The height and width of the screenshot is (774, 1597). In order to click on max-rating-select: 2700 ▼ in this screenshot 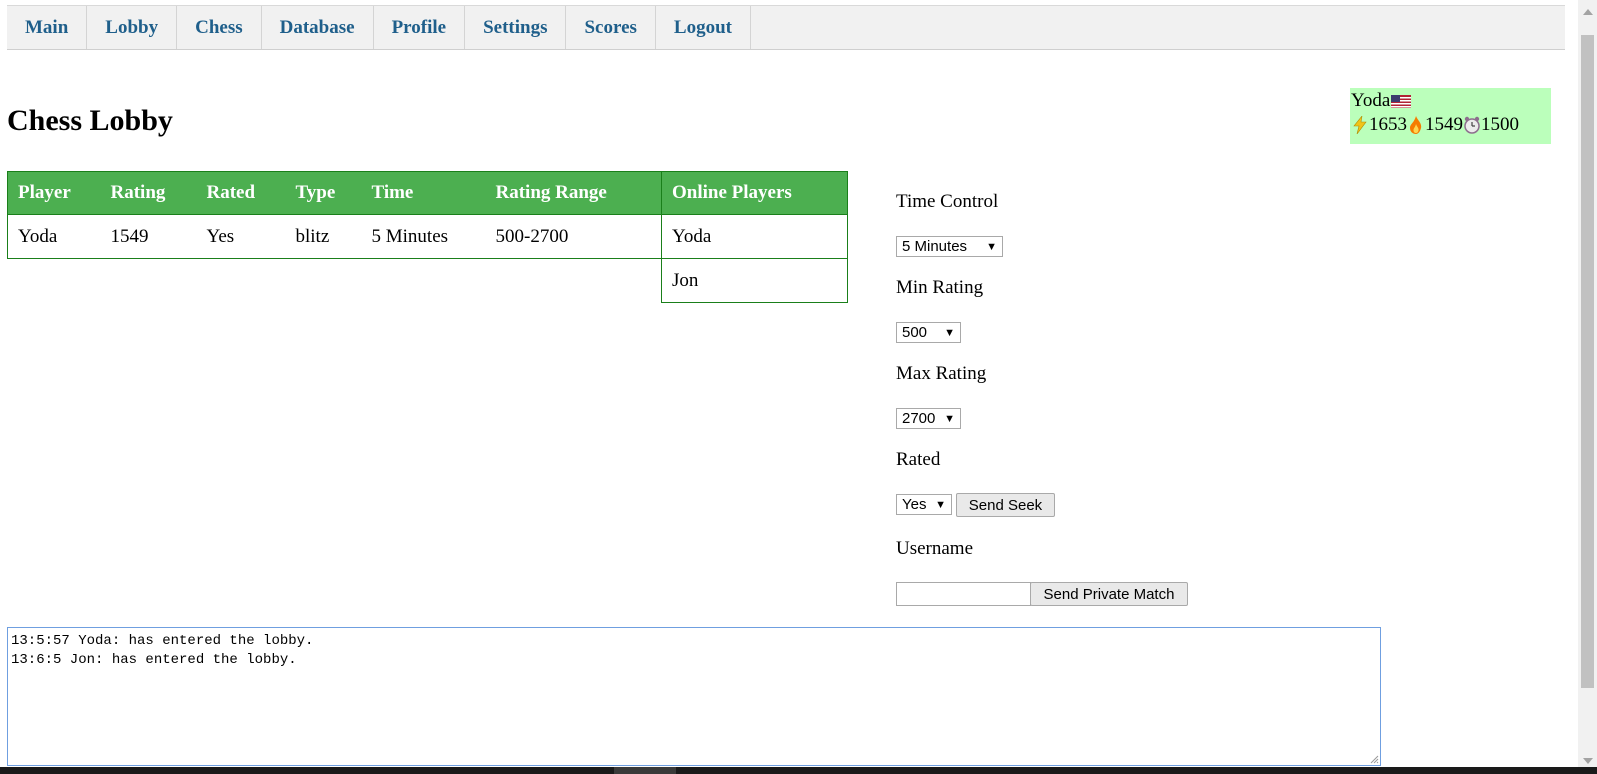, I will do `click(928, 418)`.